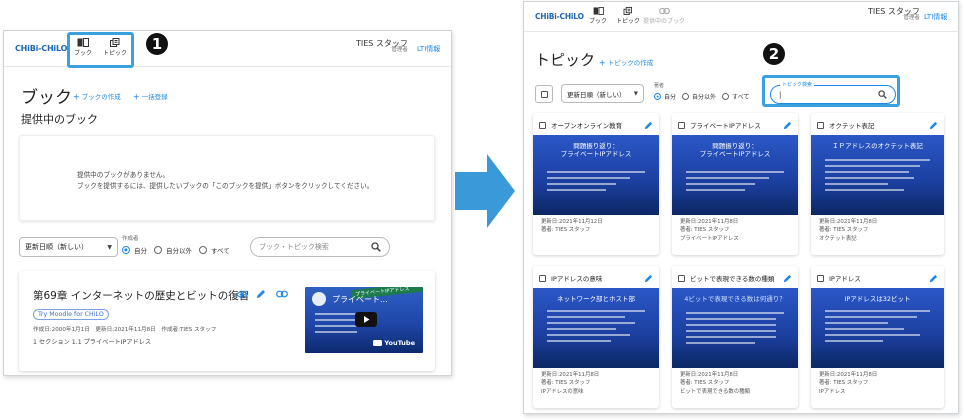 This screenshot has height=420, width=964. I want to click on book-topic-search: ブック・トピック検索, so click(320, 247).